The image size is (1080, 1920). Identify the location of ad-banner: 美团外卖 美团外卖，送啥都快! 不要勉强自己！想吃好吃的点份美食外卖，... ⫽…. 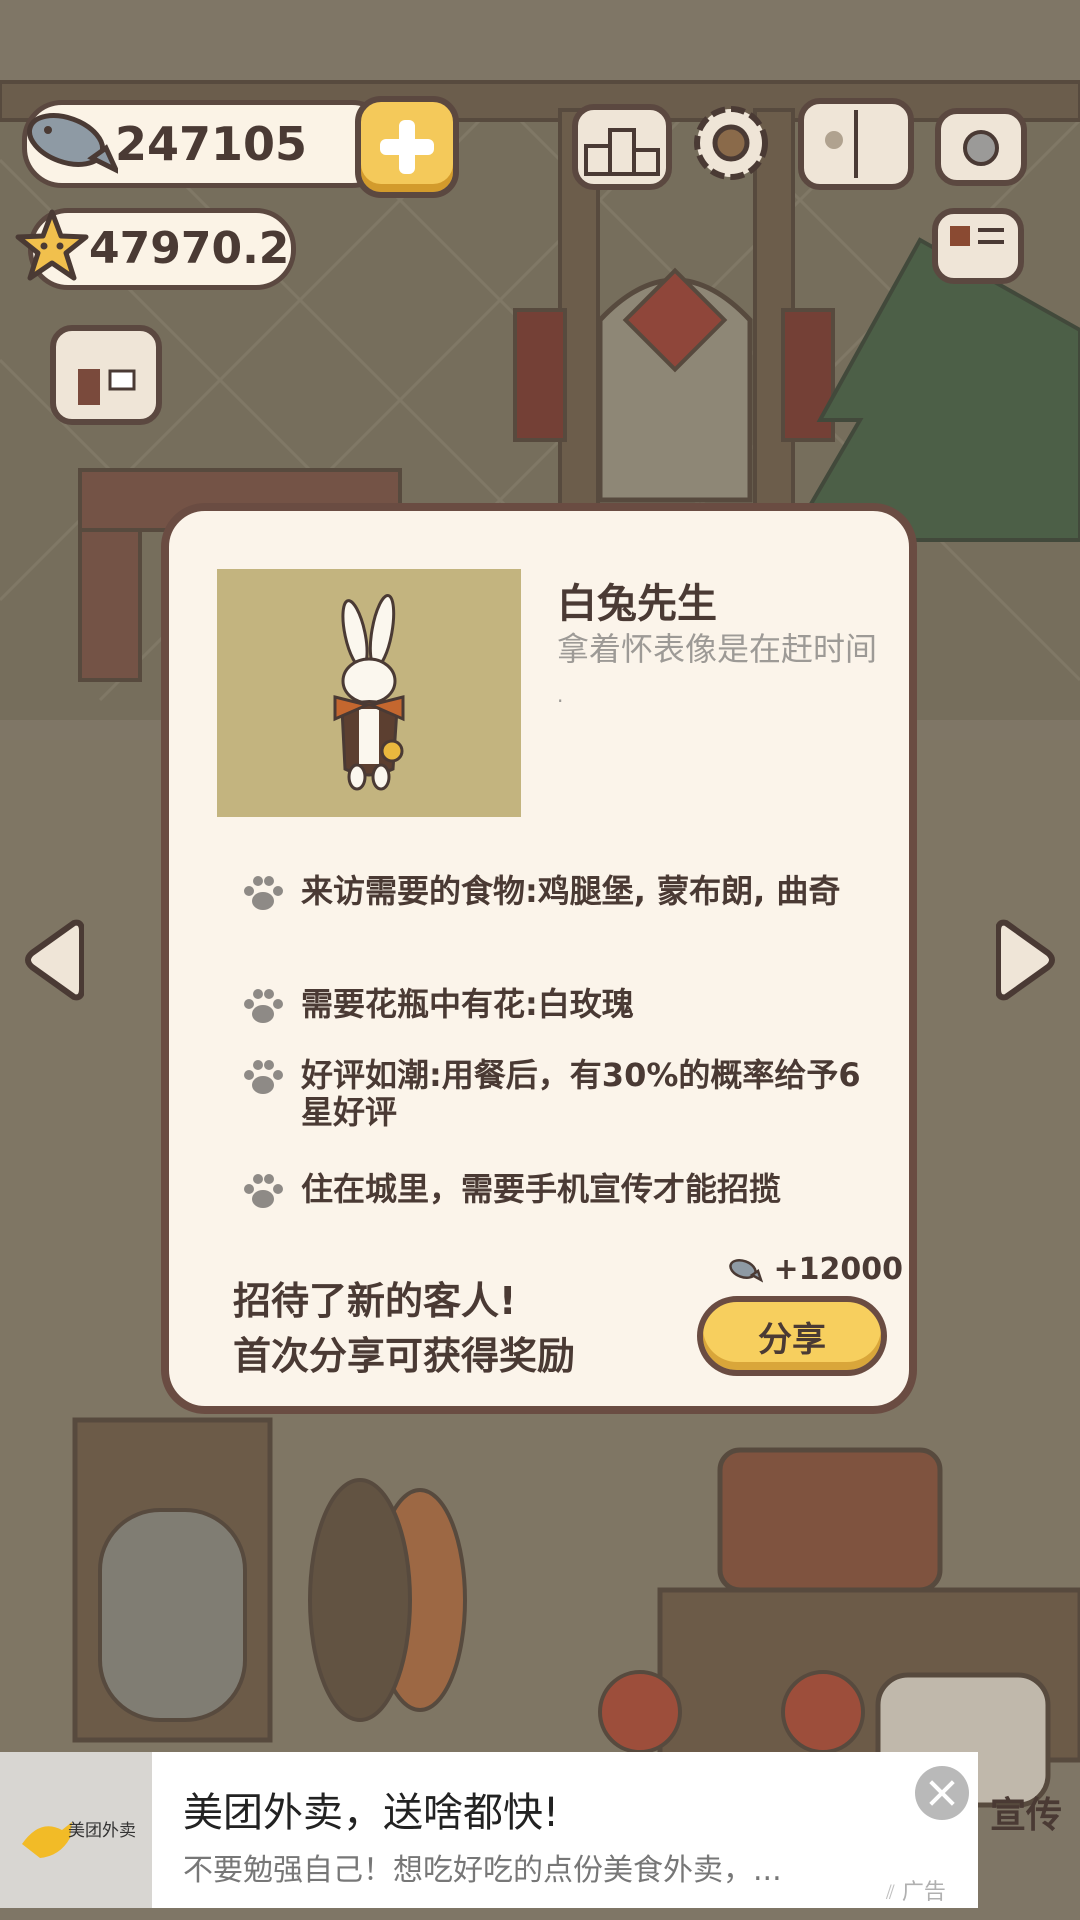
(489, 1830).